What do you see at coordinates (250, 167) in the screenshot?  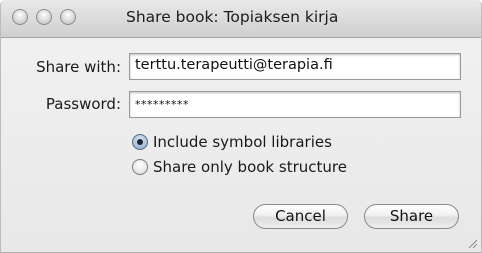 I see `radio-label: Share only book structure` at bounding box center [250, 167].